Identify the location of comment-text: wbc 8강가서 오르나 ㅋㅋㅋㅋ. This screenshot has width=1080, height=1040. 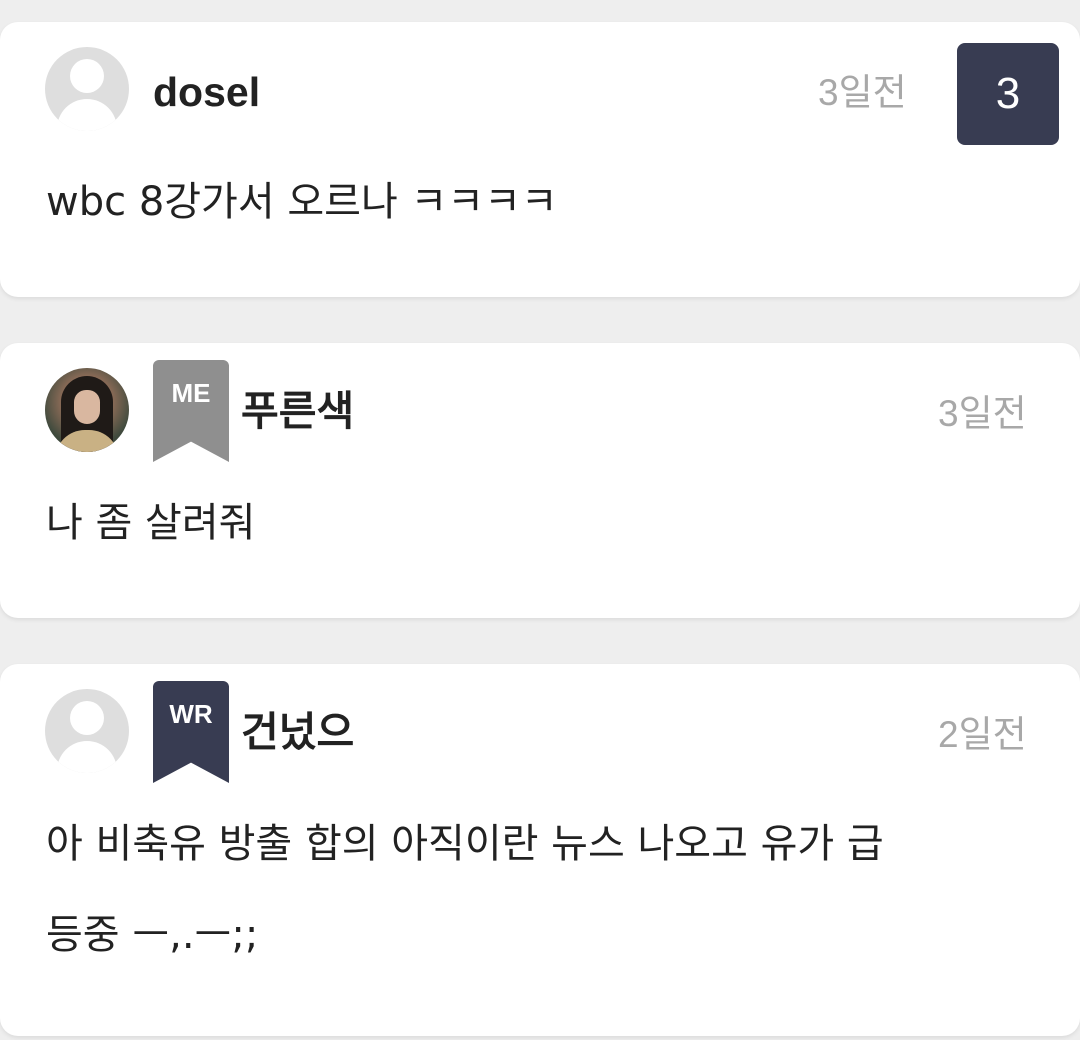
(302, 202).